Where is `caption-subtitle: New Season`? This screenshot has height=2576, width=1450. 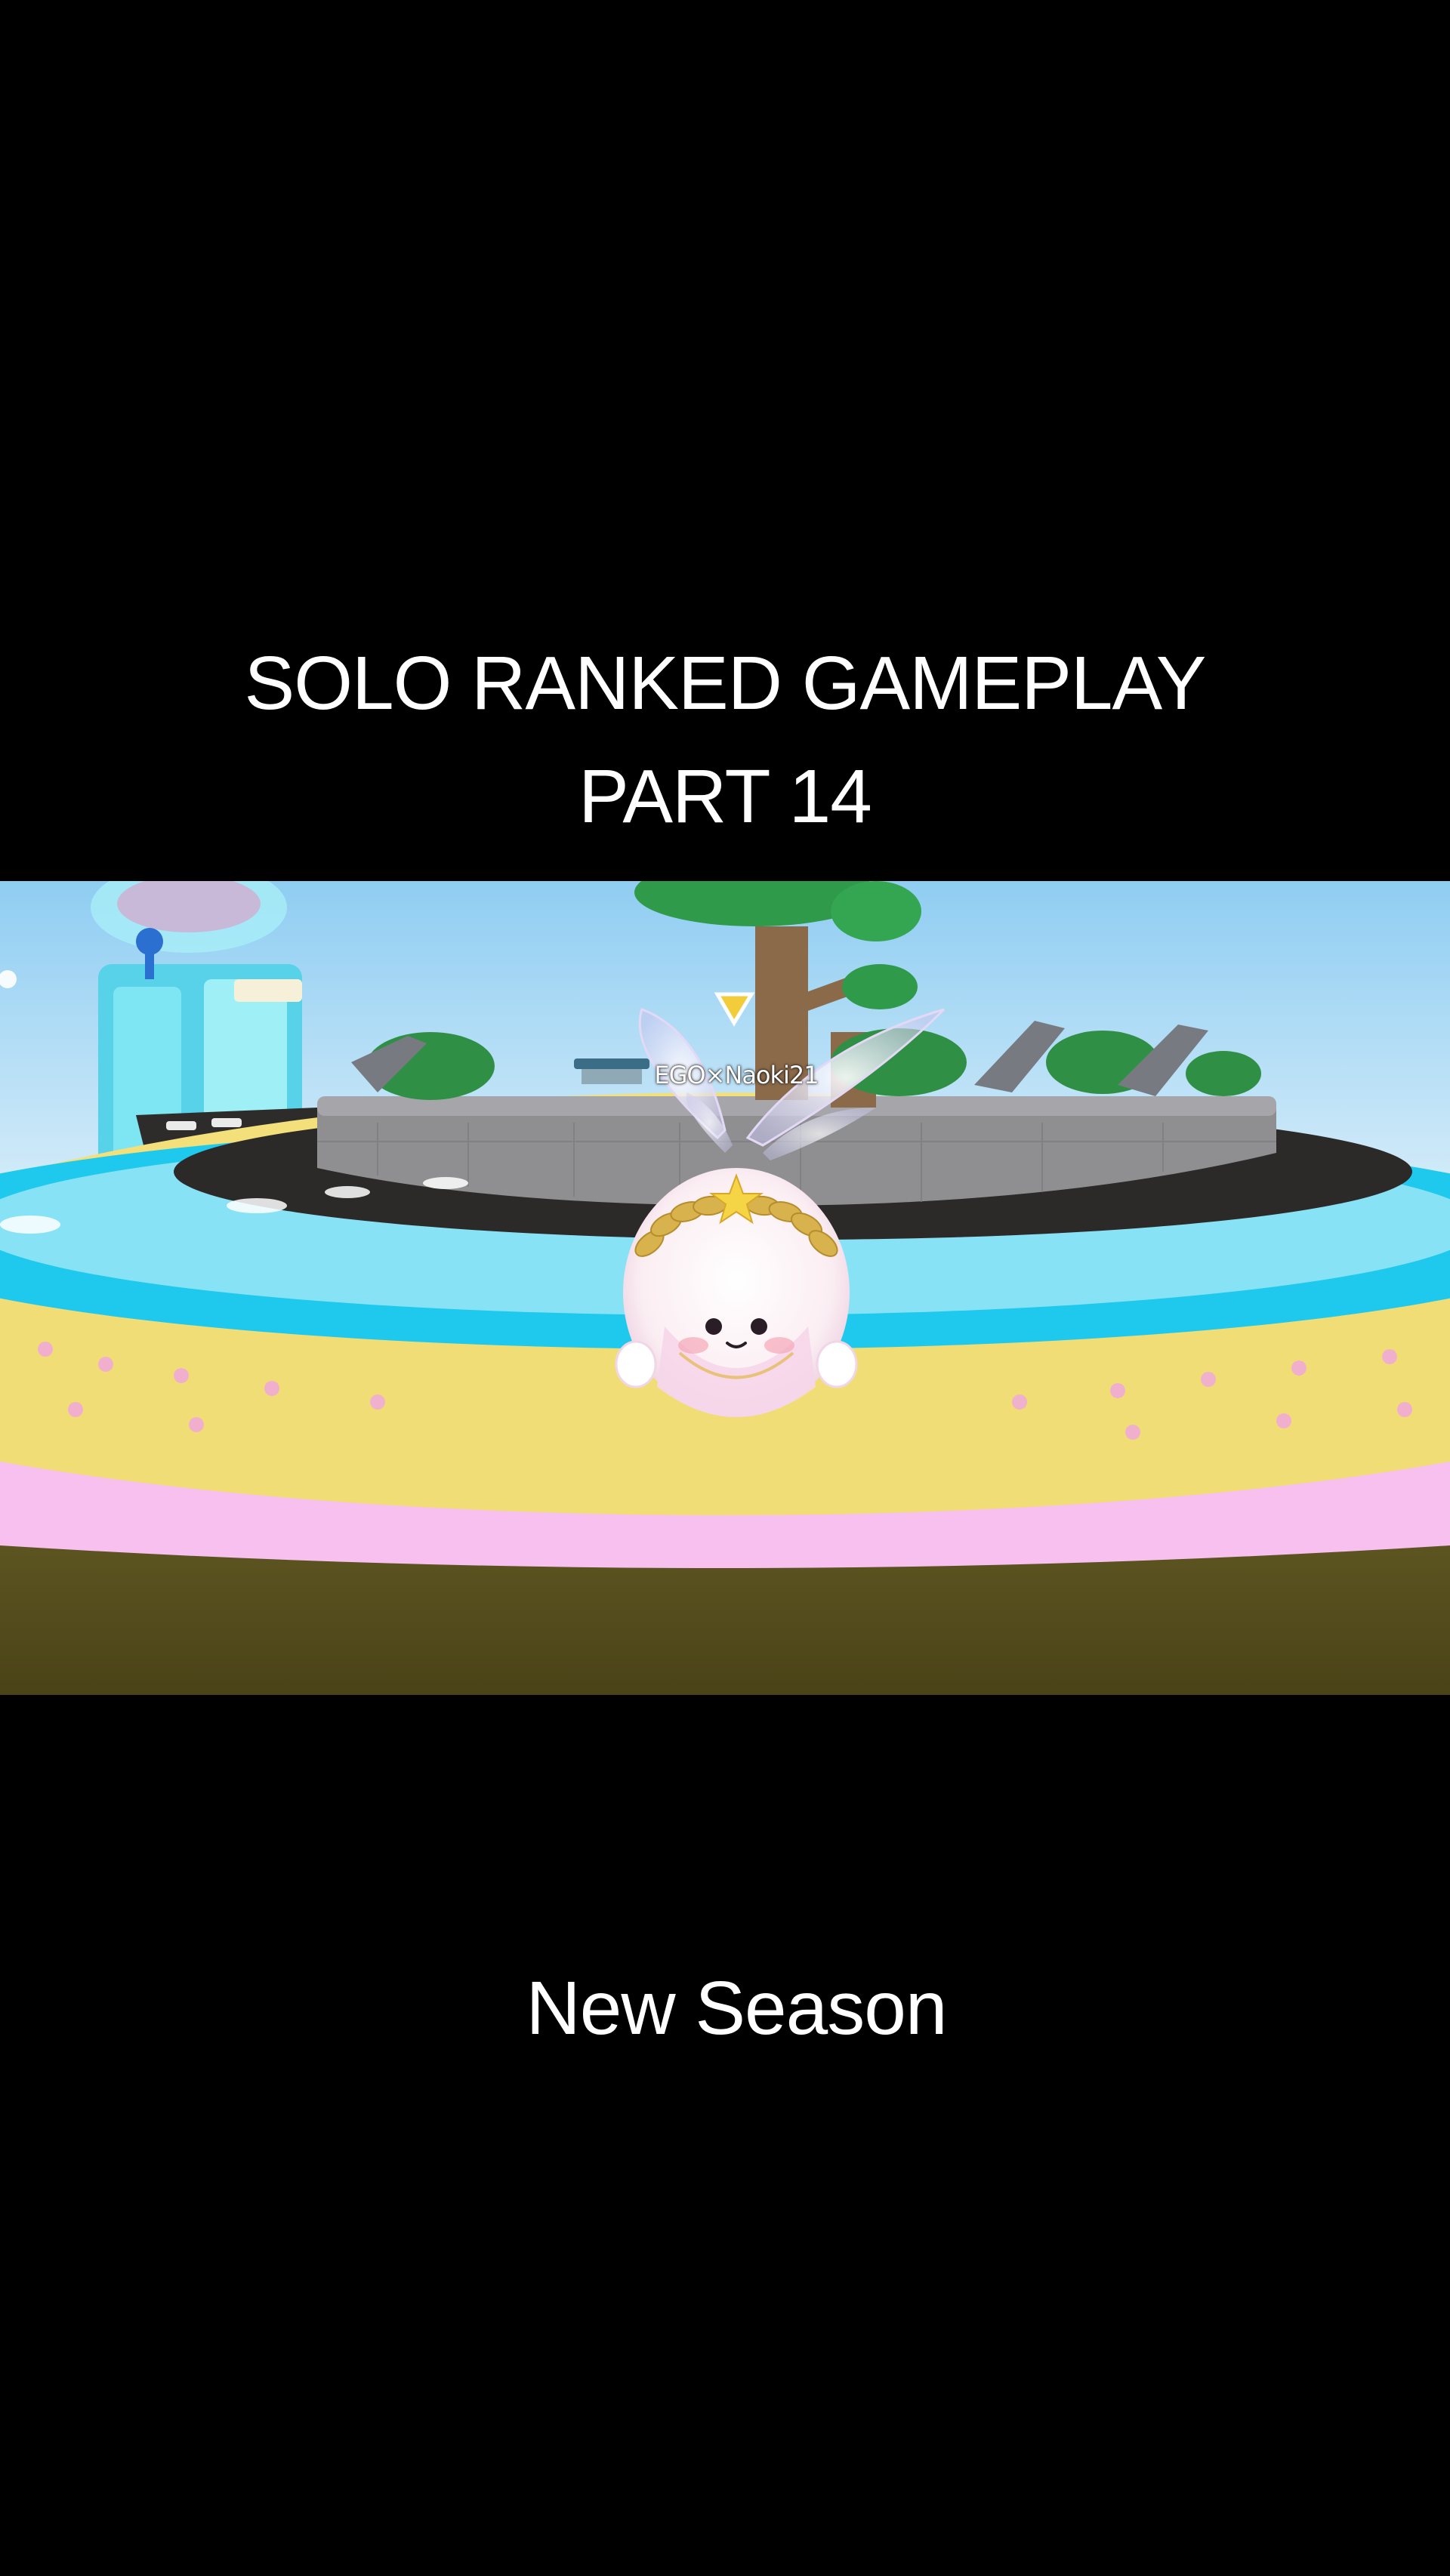
caption-subtitle: New Season is located at coordinates (737, 2008).